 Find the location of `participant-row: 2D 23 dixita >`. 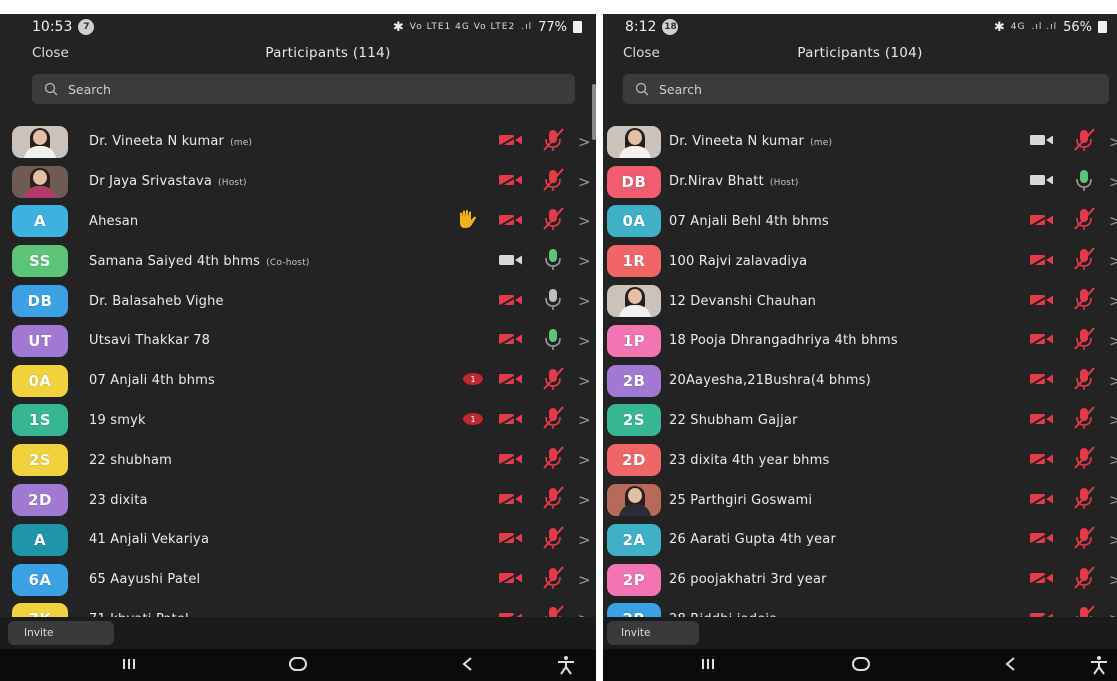

participant-row: 2D 23 dixita > is located at coordinates (298, 500).